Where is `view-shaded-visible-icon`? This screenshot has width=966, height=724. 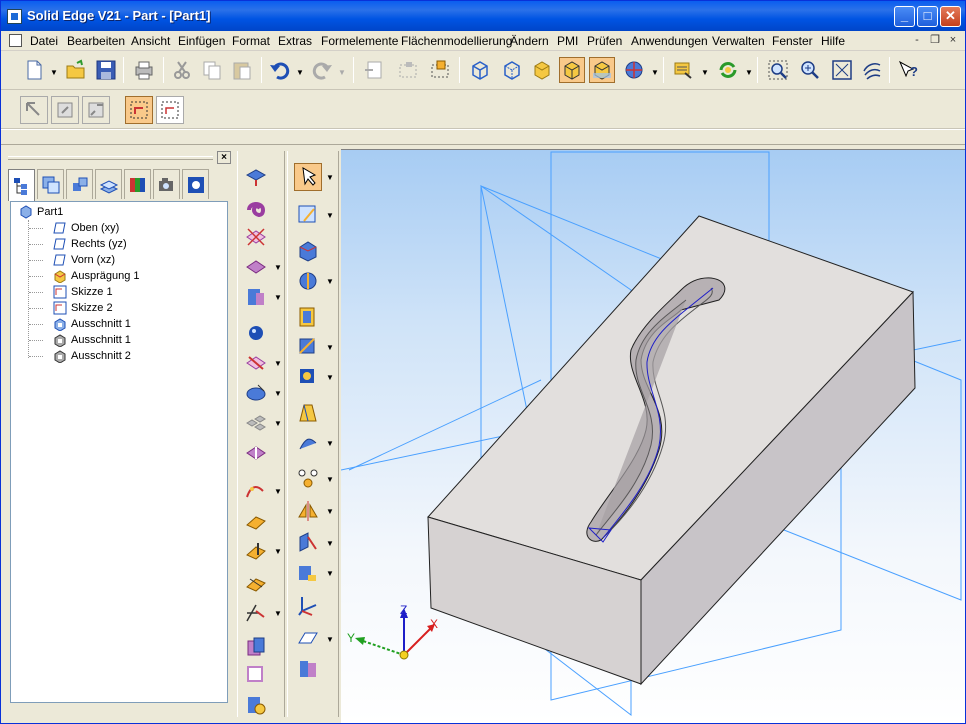 view-shaded-visible-icon is located at coordinates (602, 70).